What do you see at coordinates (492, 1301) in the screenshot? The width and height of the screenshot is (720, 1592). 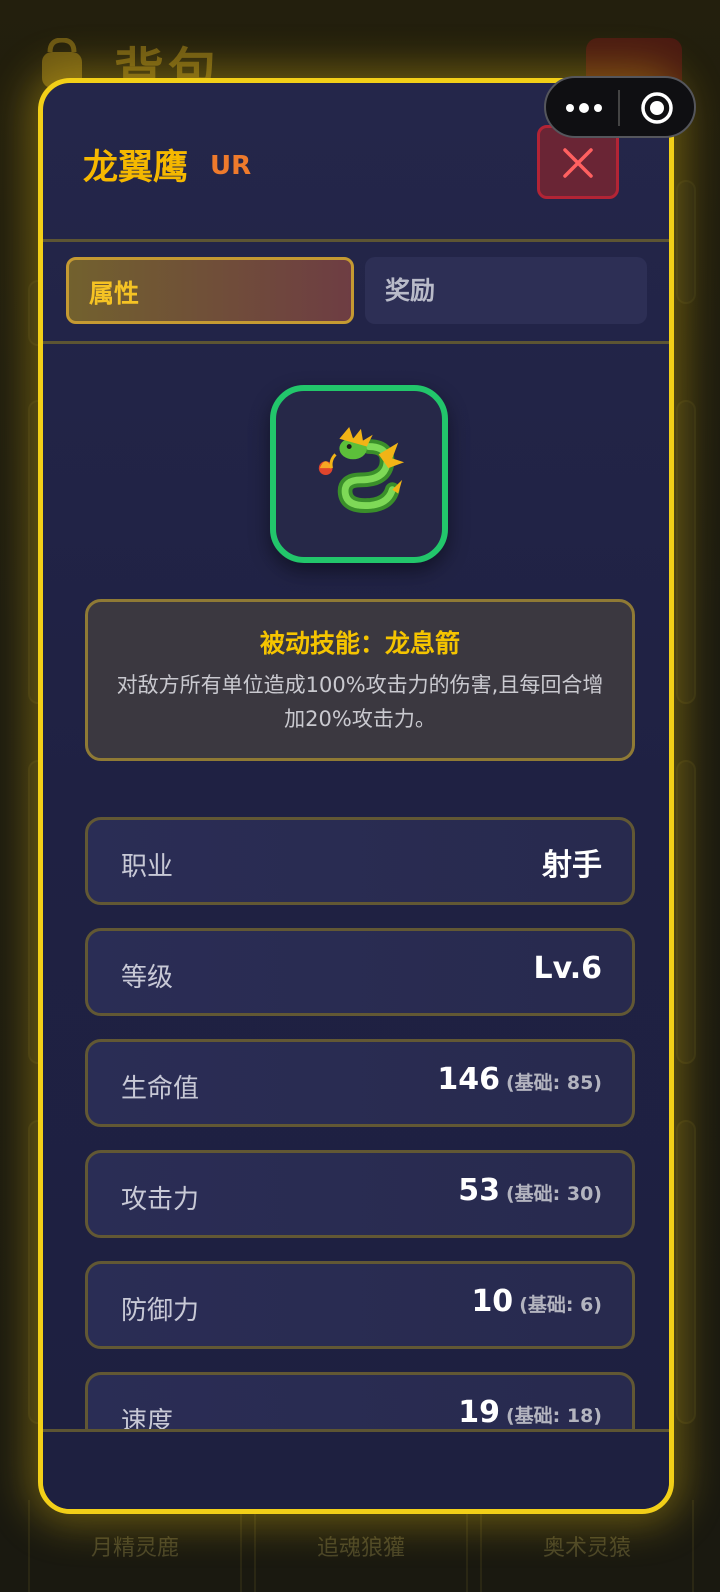 I see `stat-value: 10` at bounding box center [492, 1301].